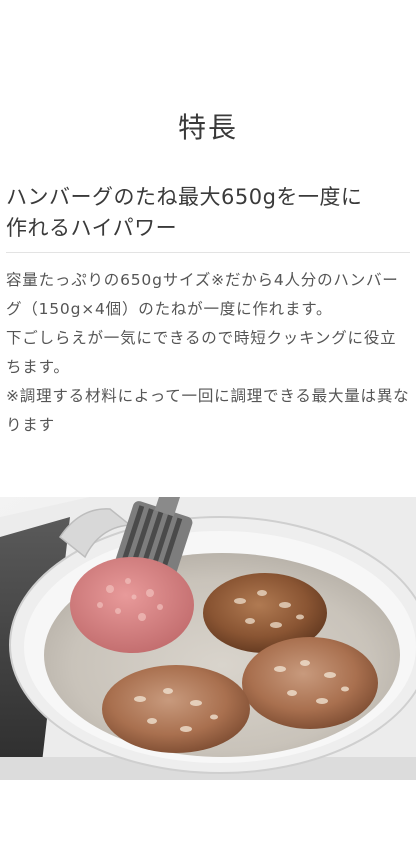 This screenshot has width=416, height=844. What do you see at coordinates (207, 127) in the screenshot?
I see `section-title: 特長` at bounding box center [207, 127].